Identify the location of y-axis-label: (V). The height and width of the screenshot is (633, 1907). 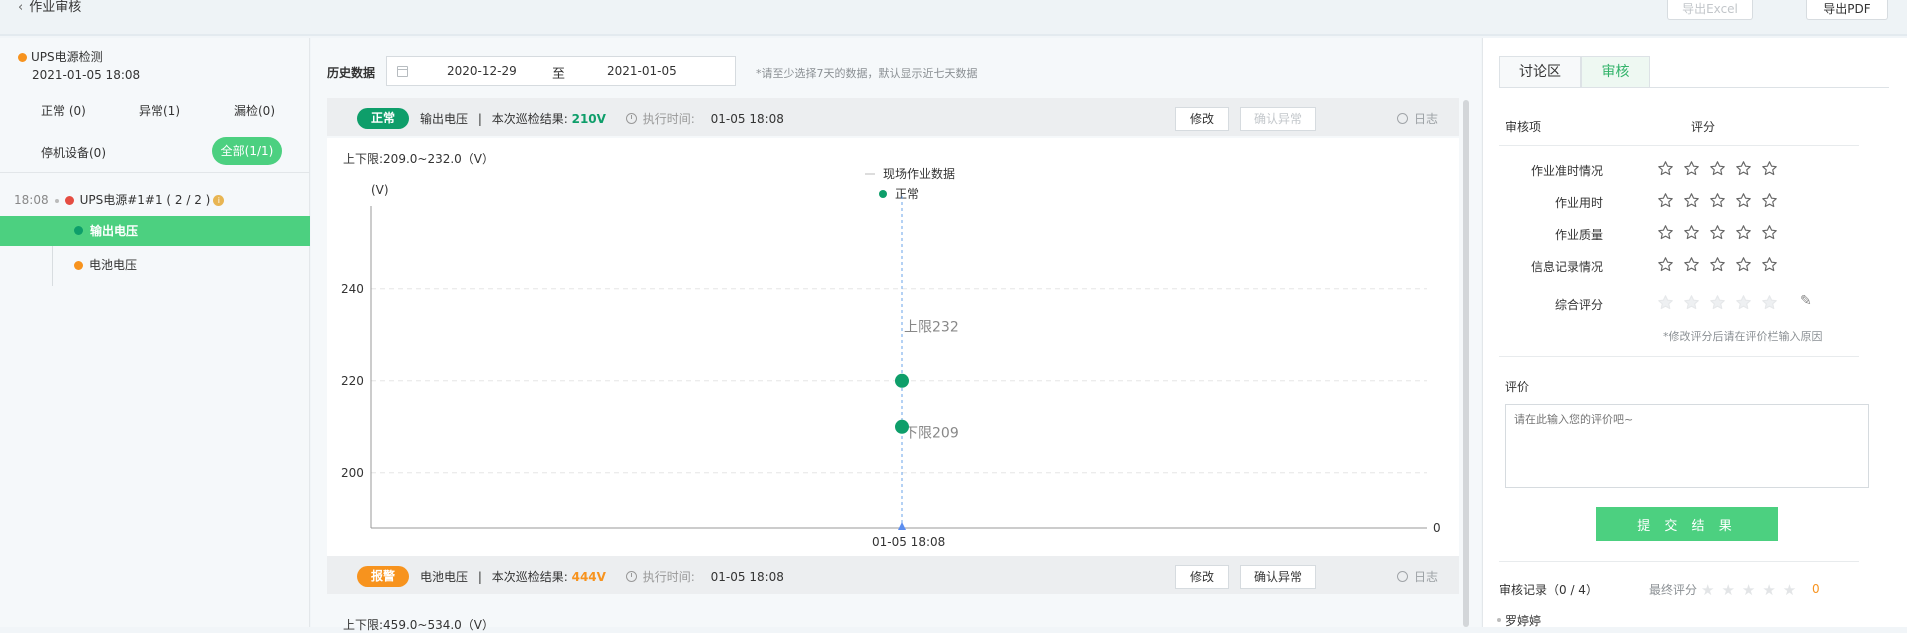
(380, 190).